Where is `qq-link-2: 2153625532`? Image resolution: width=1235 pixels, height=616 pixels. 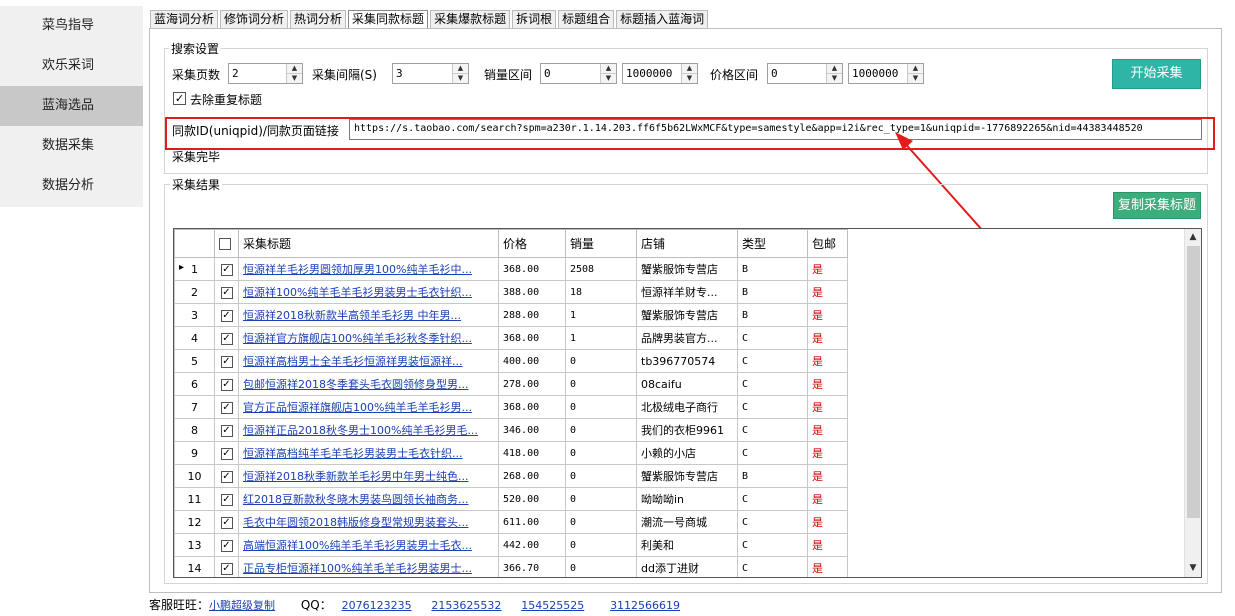
qq-link-2: 2153625532 is located at coordinates (466, 605).